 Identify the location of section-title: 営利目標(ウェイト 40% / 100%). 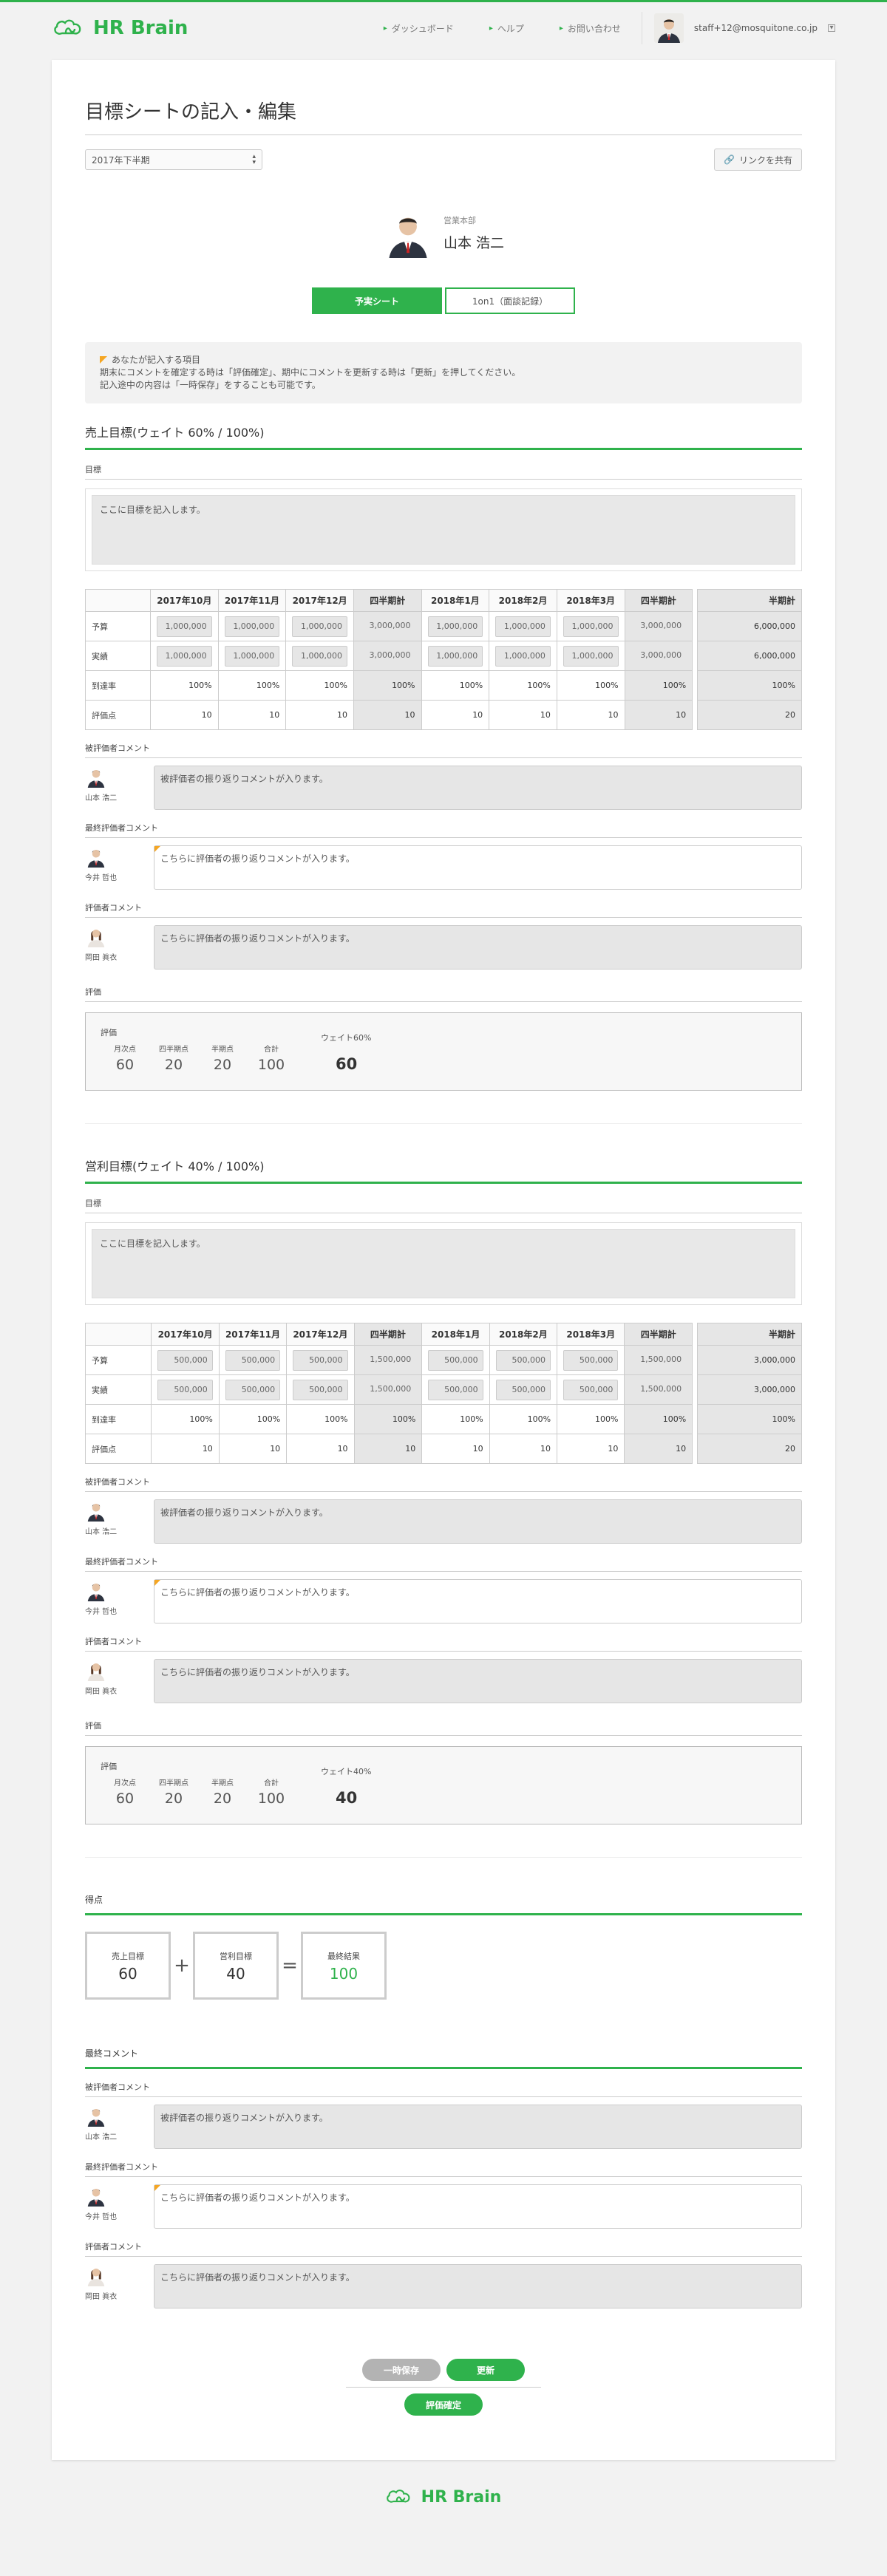
(443, 1170).